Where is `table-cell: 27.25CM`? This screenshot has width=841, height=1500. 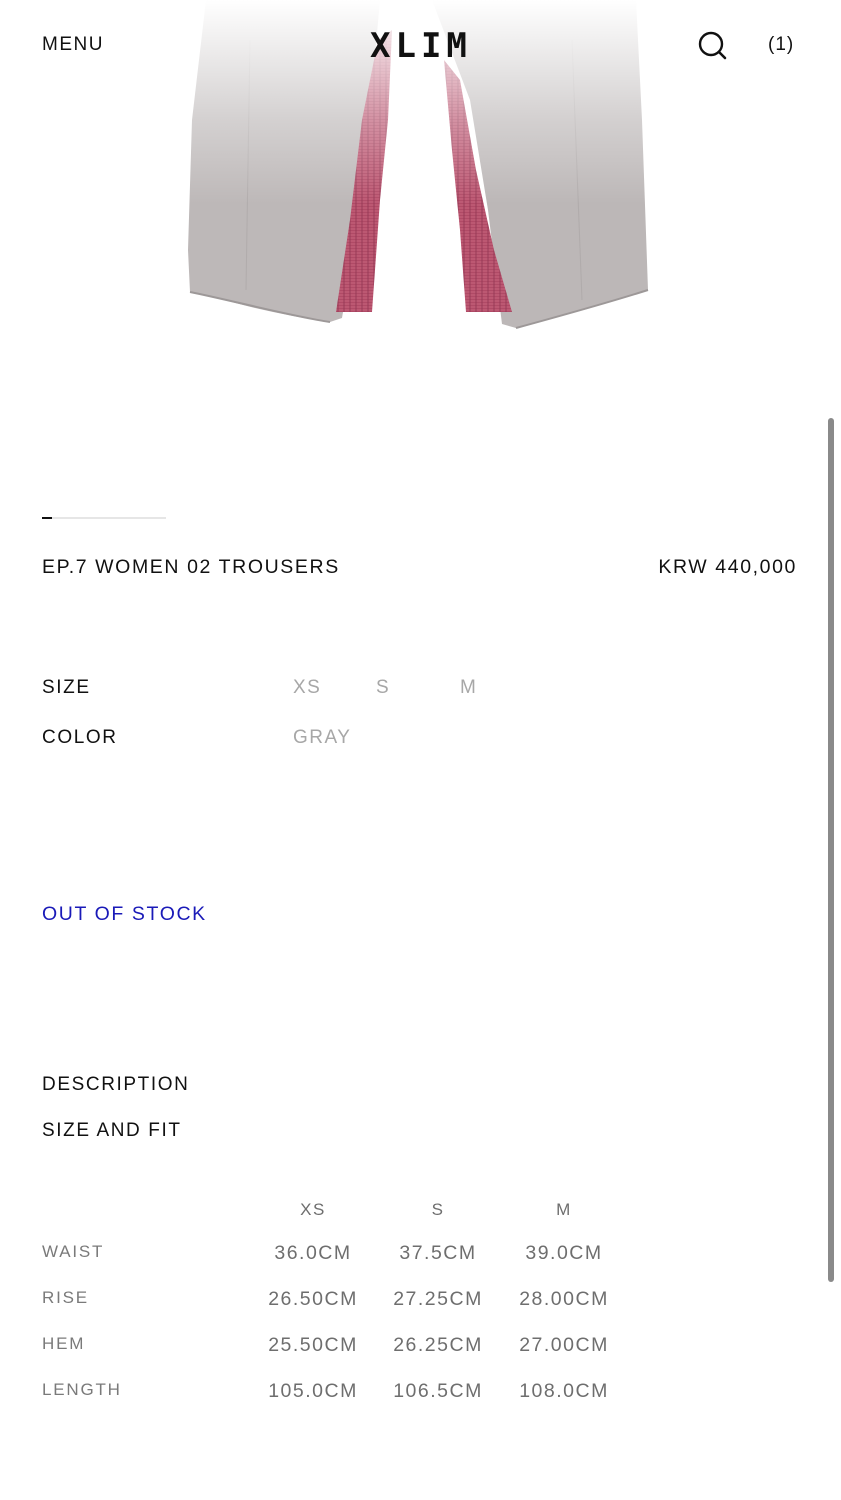 table-cell: 27.25CM is located at coordinates (438, 1299).